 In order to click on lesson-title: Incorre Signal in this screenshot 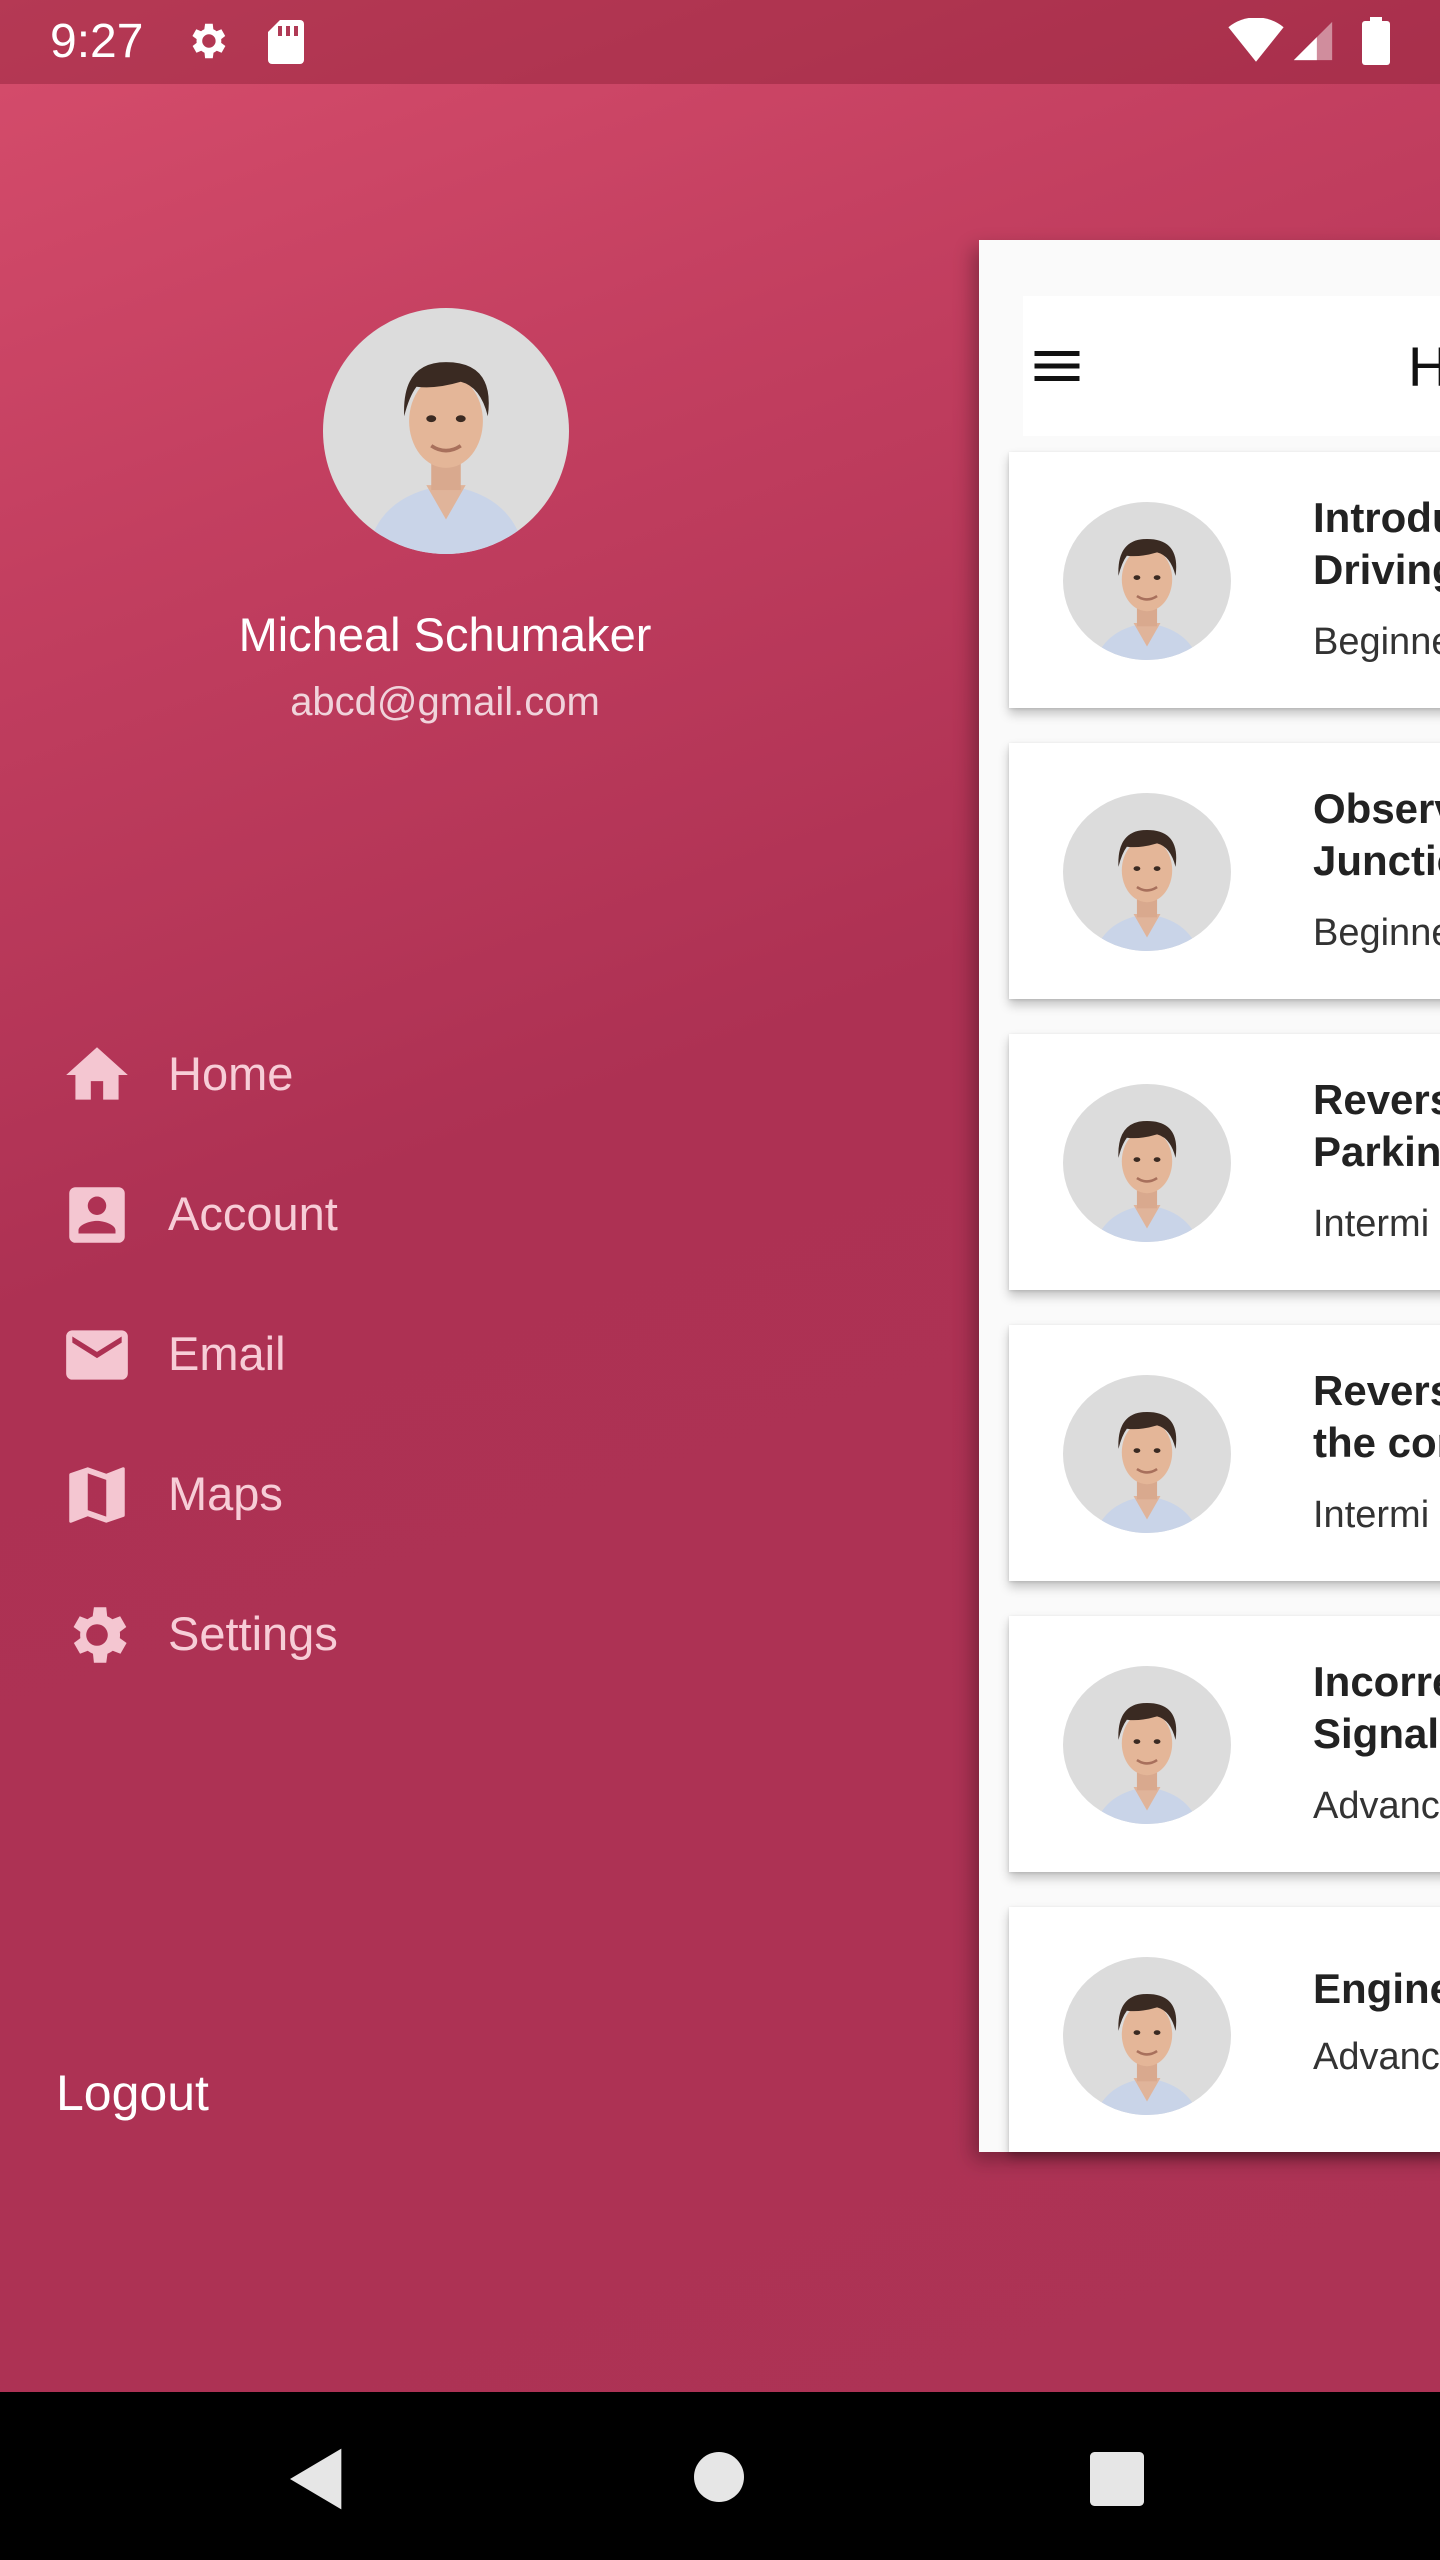, I will do `click(1376, 1707)`.